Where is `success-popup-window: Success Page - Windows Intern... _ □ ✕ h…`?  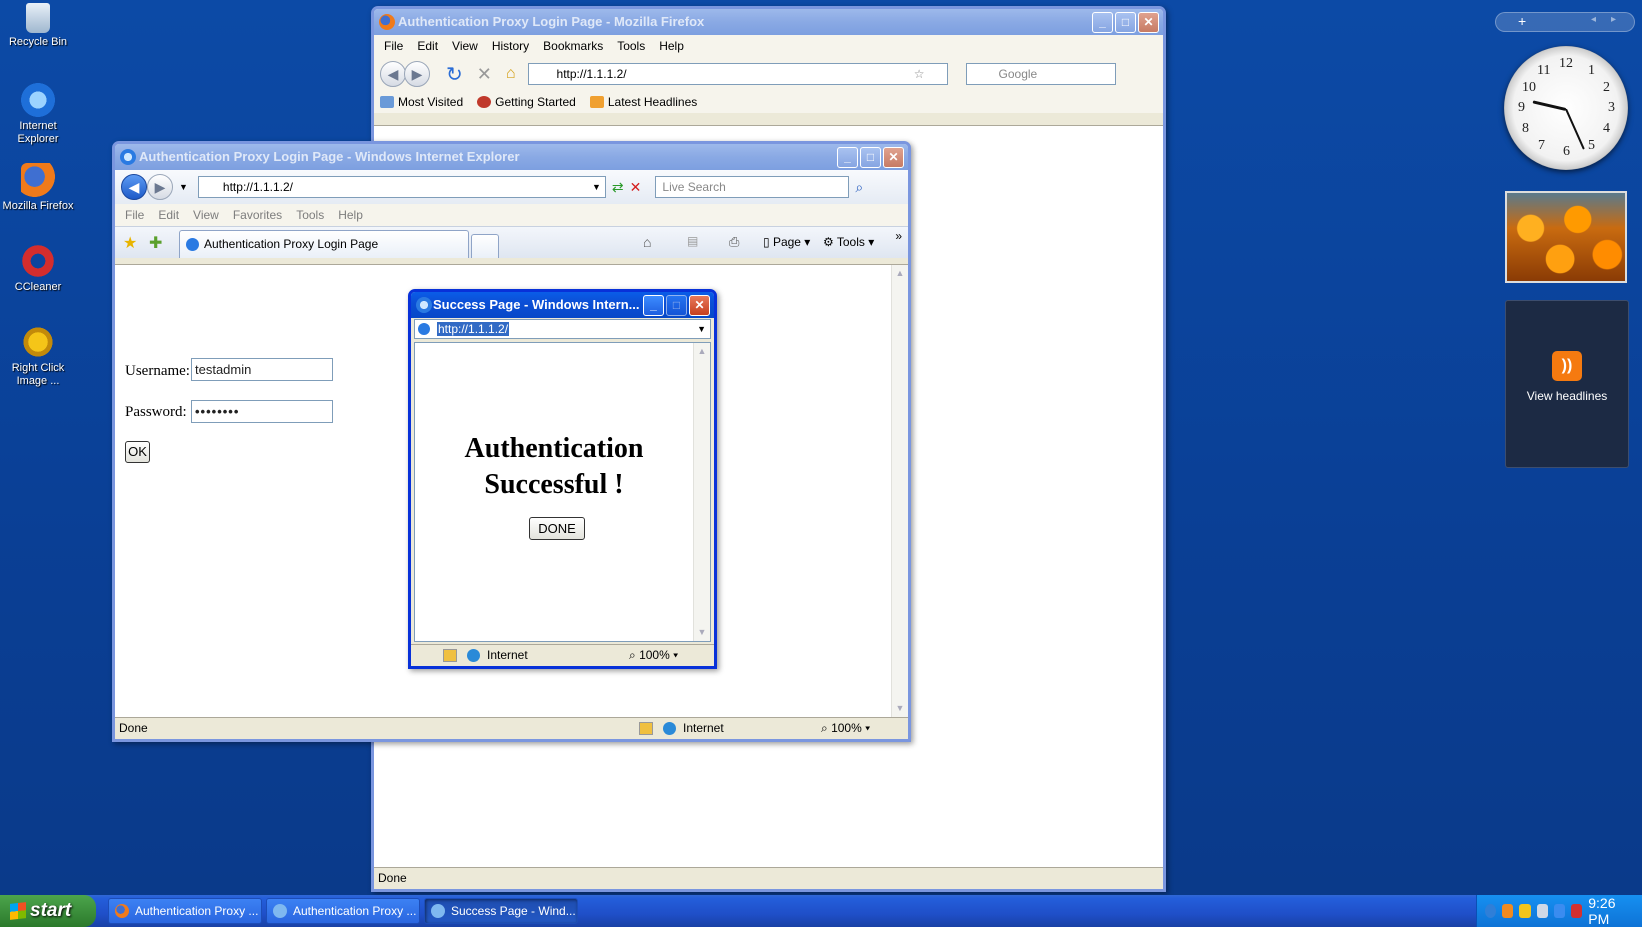 success-popup-window: Success Page - Windows Intern... _ □ ✕ h… is located at coordinates (562, 479).